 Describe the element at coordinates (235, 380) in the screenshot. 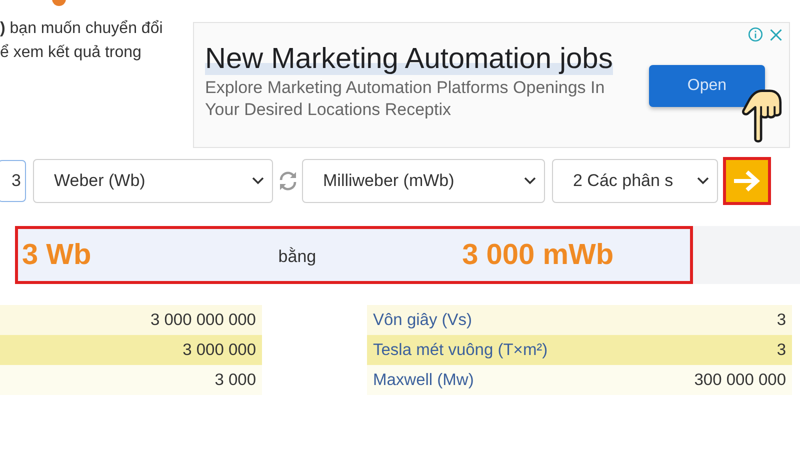

I see `table-cell: 3 000` at that location.